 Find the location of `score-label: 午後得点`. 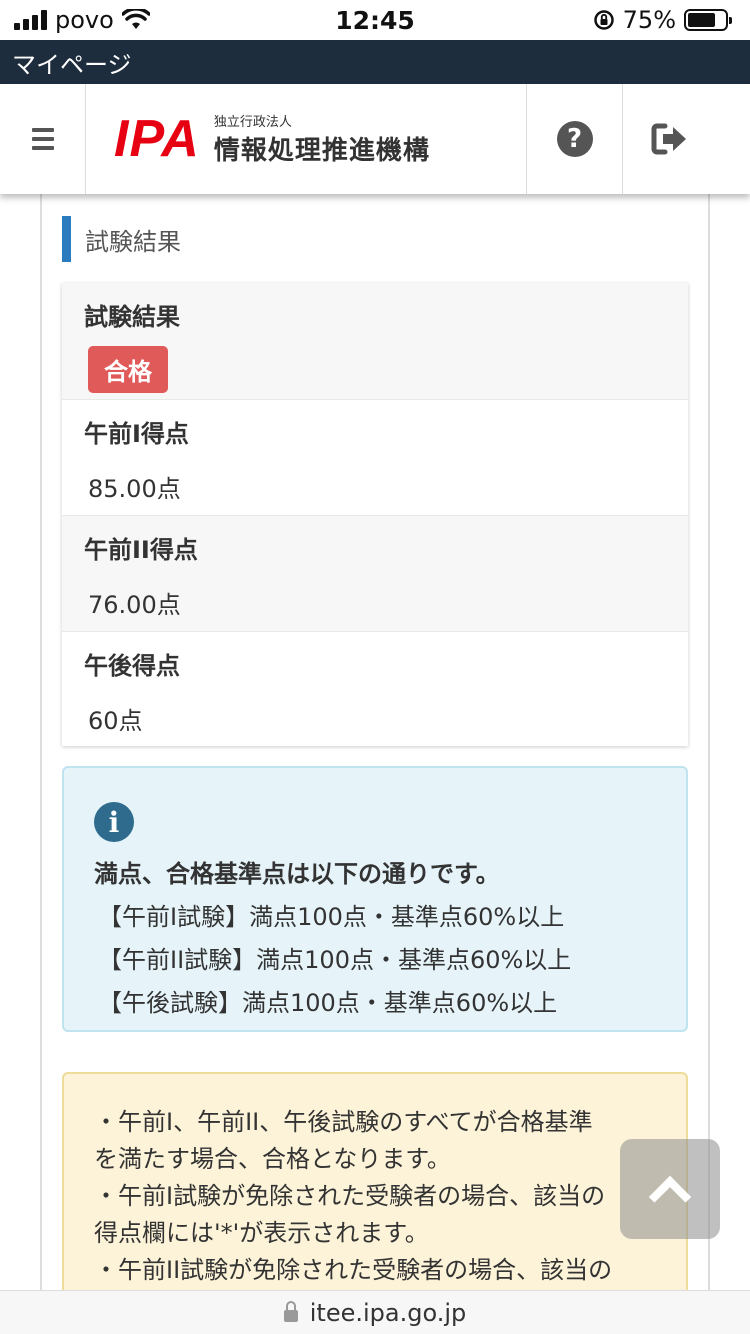

score-label: 午後得点 is located at coordinates (132, 666).